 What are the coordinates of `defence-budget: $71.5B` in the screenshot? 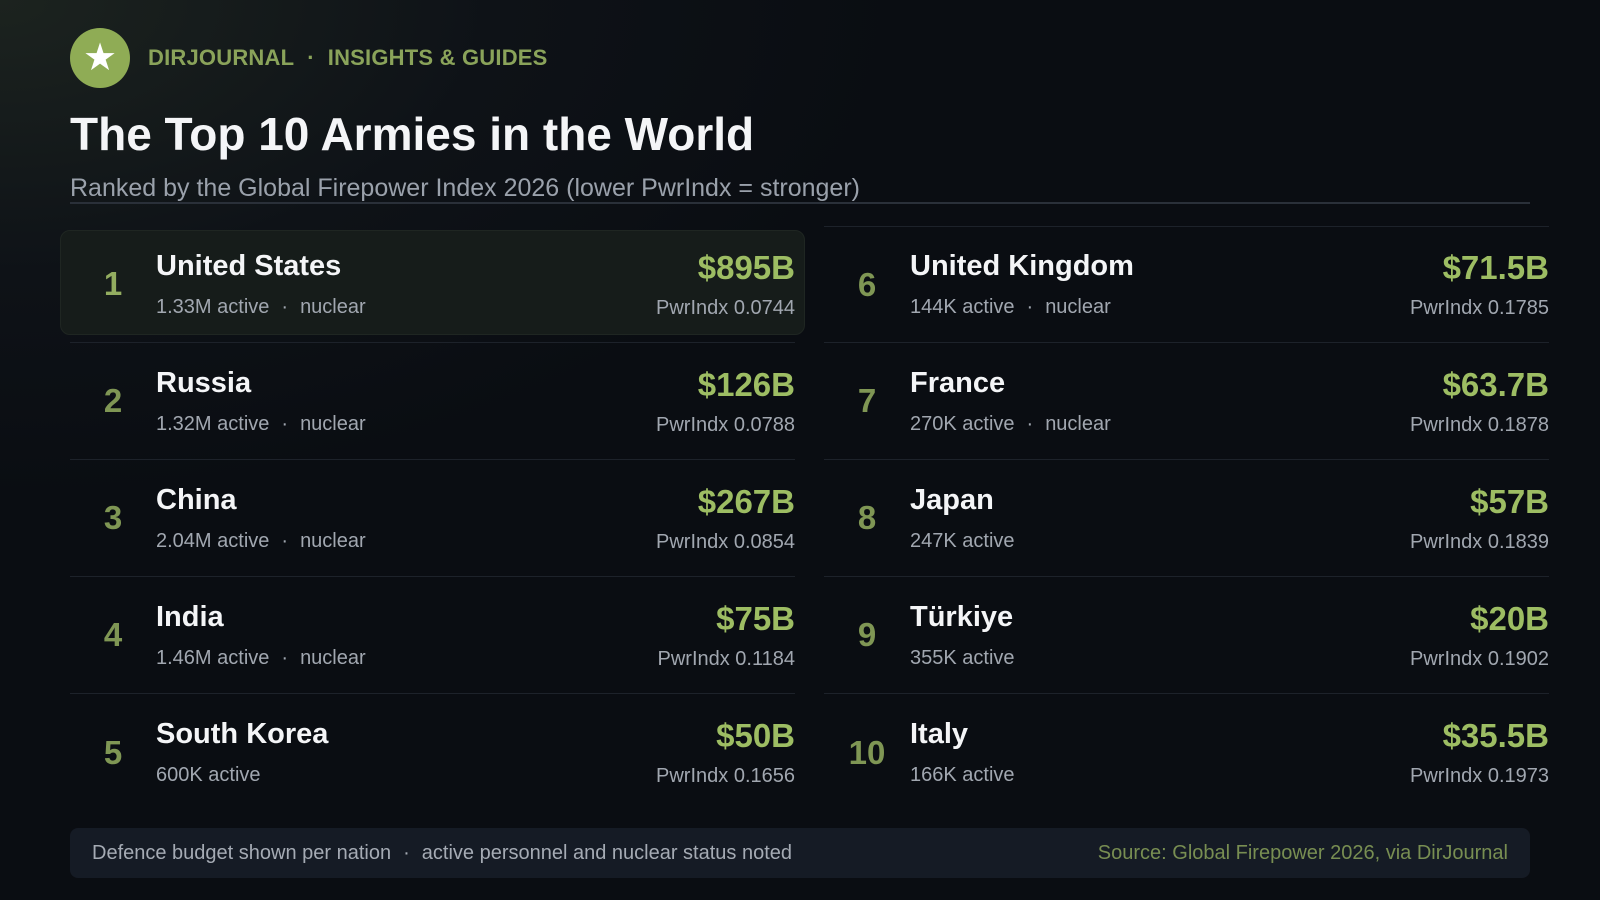 It's located at (1495, 267).